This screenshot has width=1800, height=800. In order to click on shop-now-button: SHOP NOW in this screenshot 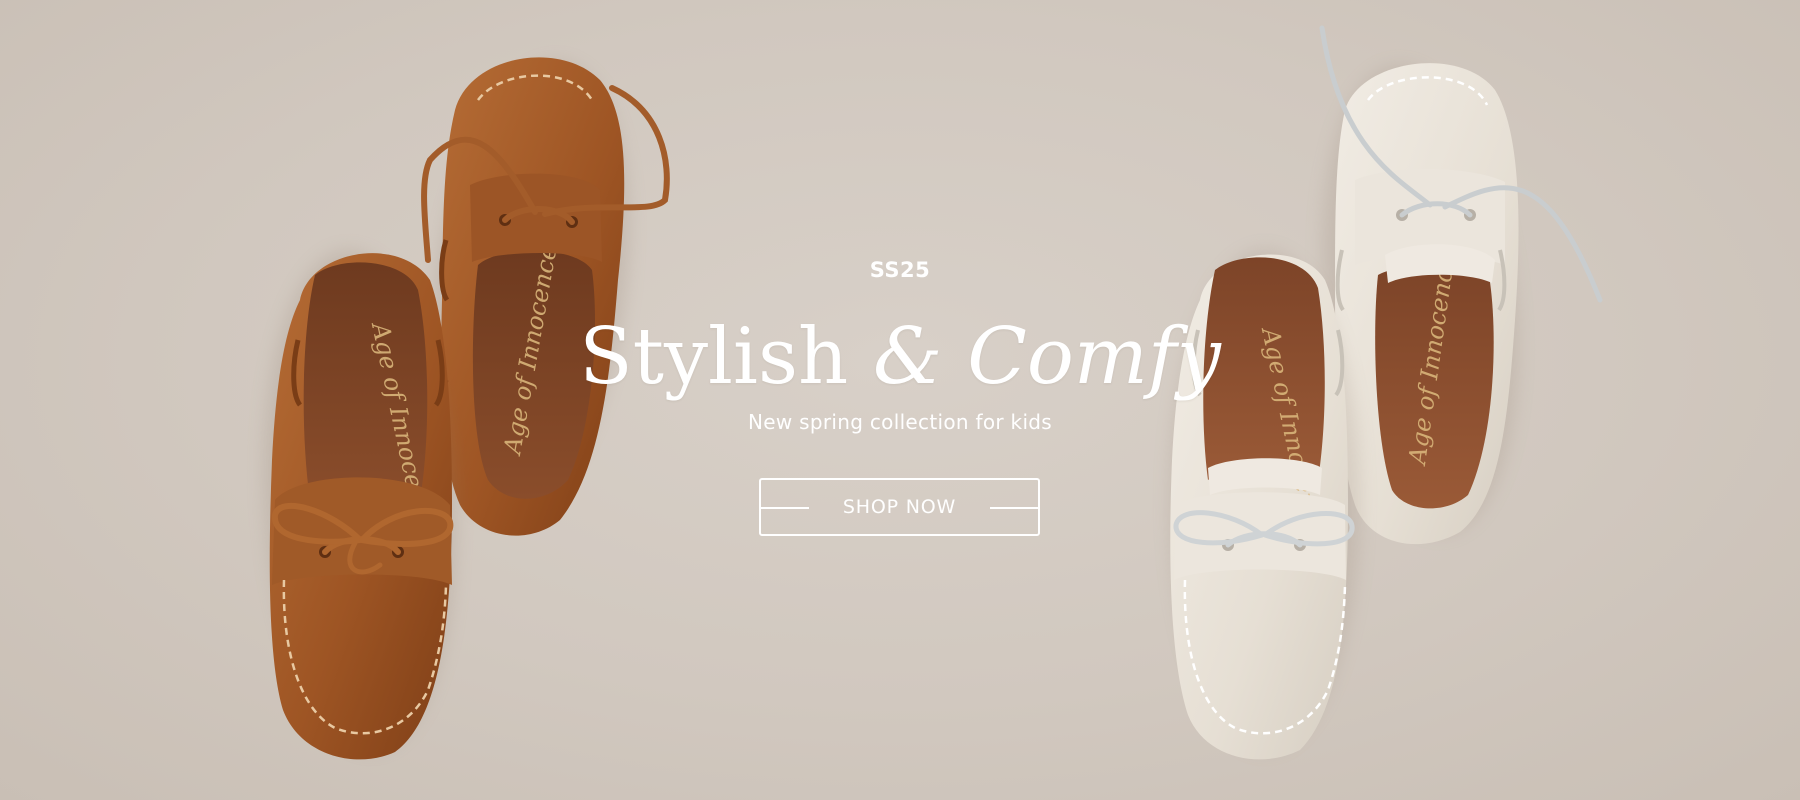, I will do `click(899, 507)`.